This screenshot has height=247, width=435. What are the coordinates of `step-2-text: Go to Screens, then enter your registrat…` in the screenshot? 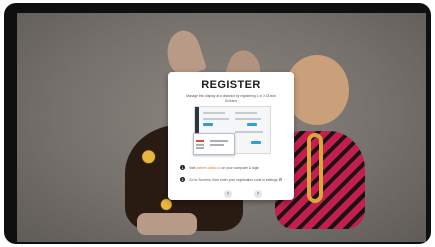 It's located at (233, 179).